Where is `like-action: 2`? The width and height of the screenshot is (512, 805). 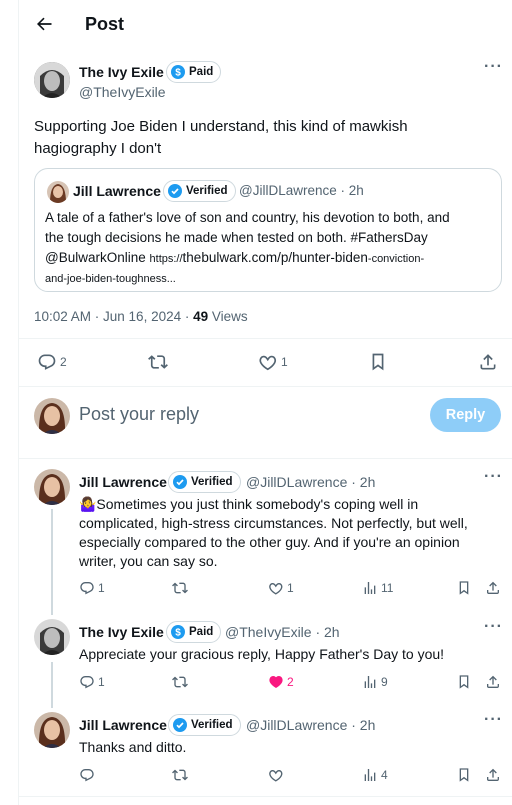
like-action: 2 is located at coordinates (281, 682).